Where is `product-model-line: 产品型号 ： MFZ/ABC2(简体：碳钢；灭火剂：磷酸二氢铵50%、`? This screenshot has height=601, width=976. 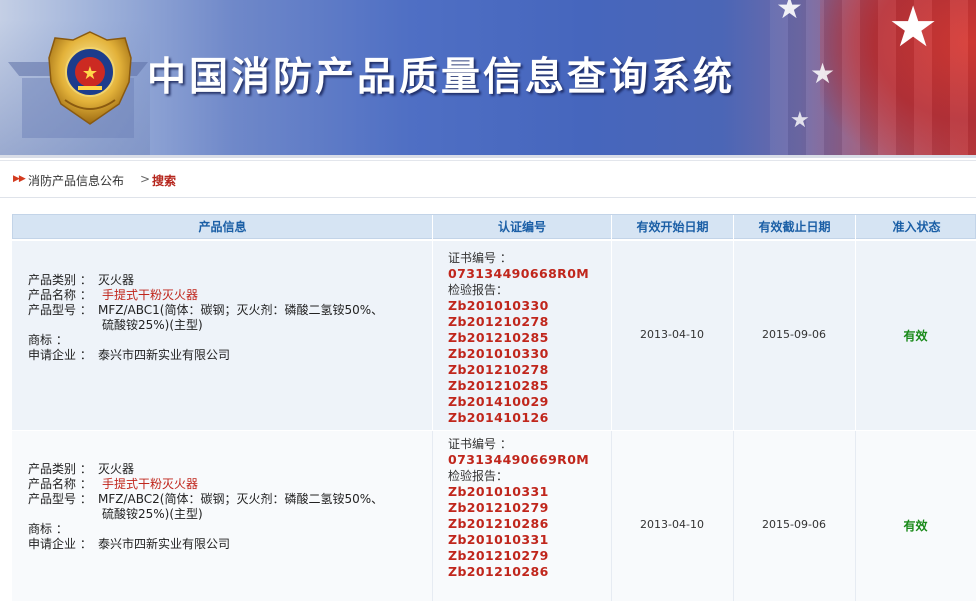 product-model-line: 产品型号 ： MFZ/ABC2(简体：碳钢；灭火剂：磷酸二氢铵50%、 is located at coordinates (205, 499).